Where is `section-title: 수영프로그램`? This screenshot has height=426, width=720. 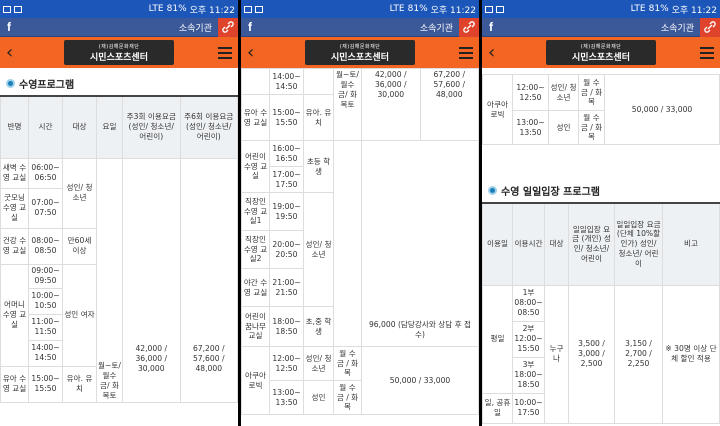
section-title: 수영프로그램 is located at coordinates (119, 81).